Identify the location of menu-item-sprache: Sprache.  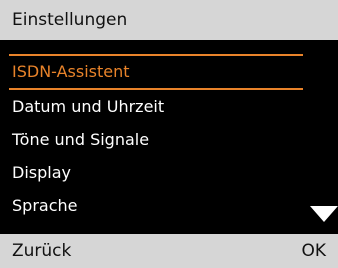
(162, 206).